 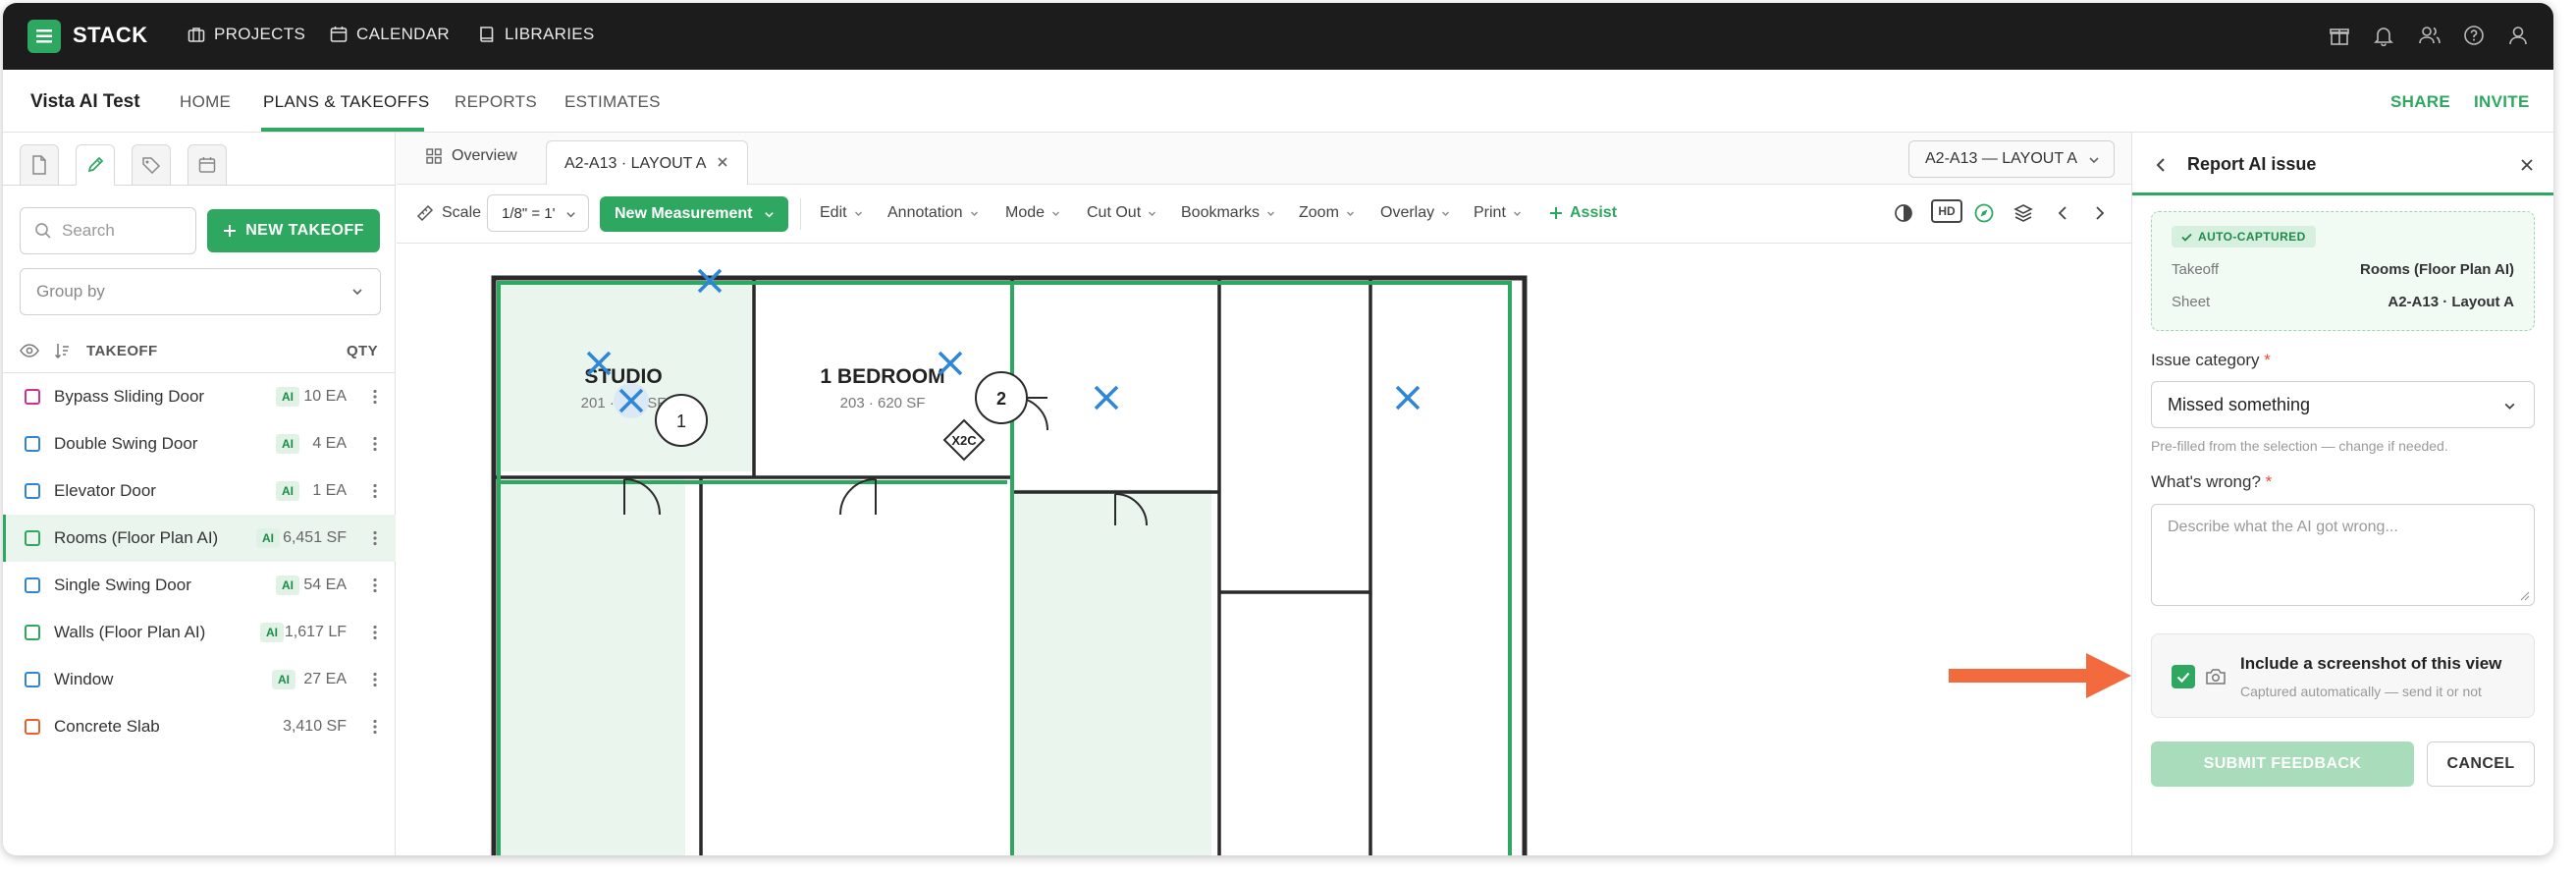 I want to click on tab-plans-takeoffs: PLANS & TAKEOFFS, so click(x=346, y=102).